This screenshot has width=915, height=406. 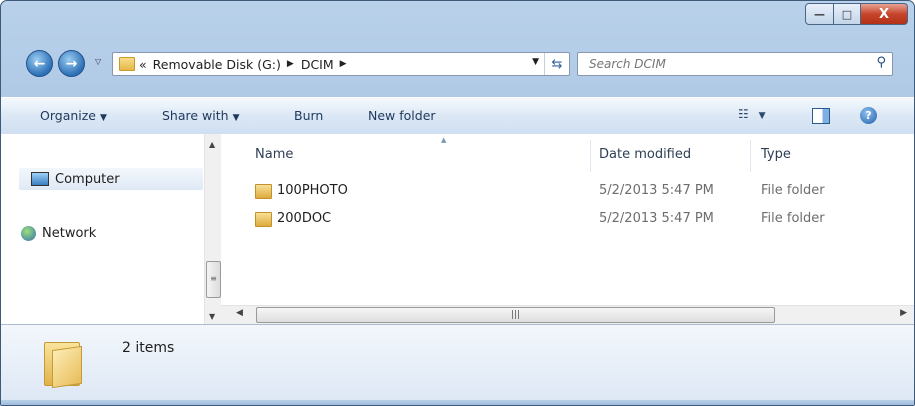 What do you see at coordinates (217, 64) in the screenshot?
I see `breadcrumb-removable-disk: Removable Disk (G:)` at bounding box center [217, 64].